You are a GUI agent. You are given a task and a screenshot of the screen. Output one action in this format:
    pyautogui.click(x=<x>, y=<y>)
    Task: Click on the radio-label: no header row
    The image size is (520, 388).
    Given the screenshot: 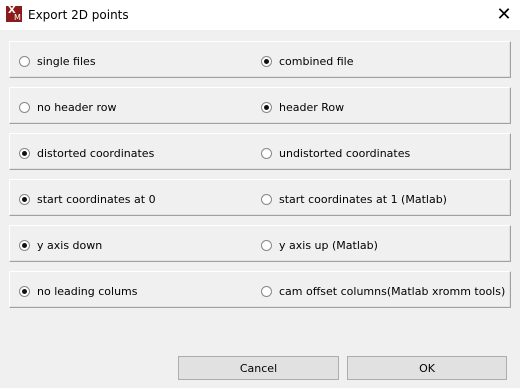 What is the action you would take?
    pyautogui.click(x=77, y=107)
    